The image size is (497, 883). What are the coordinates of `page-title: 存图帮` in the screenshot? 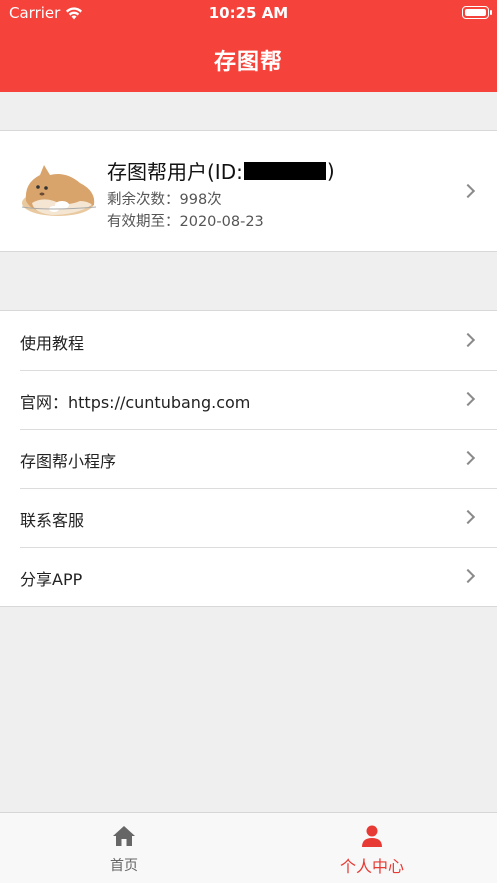 It's located at (248, 62).